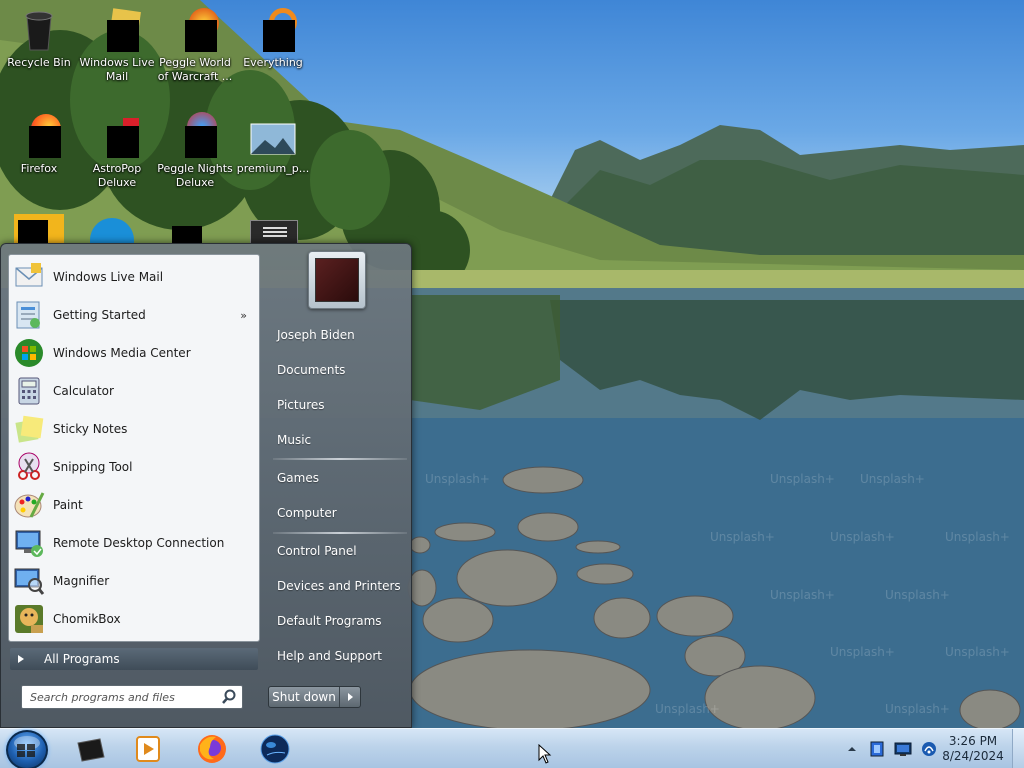  I want to click on desktop-icon-astropop: AstroPop Deluxe, so click(117, 151).